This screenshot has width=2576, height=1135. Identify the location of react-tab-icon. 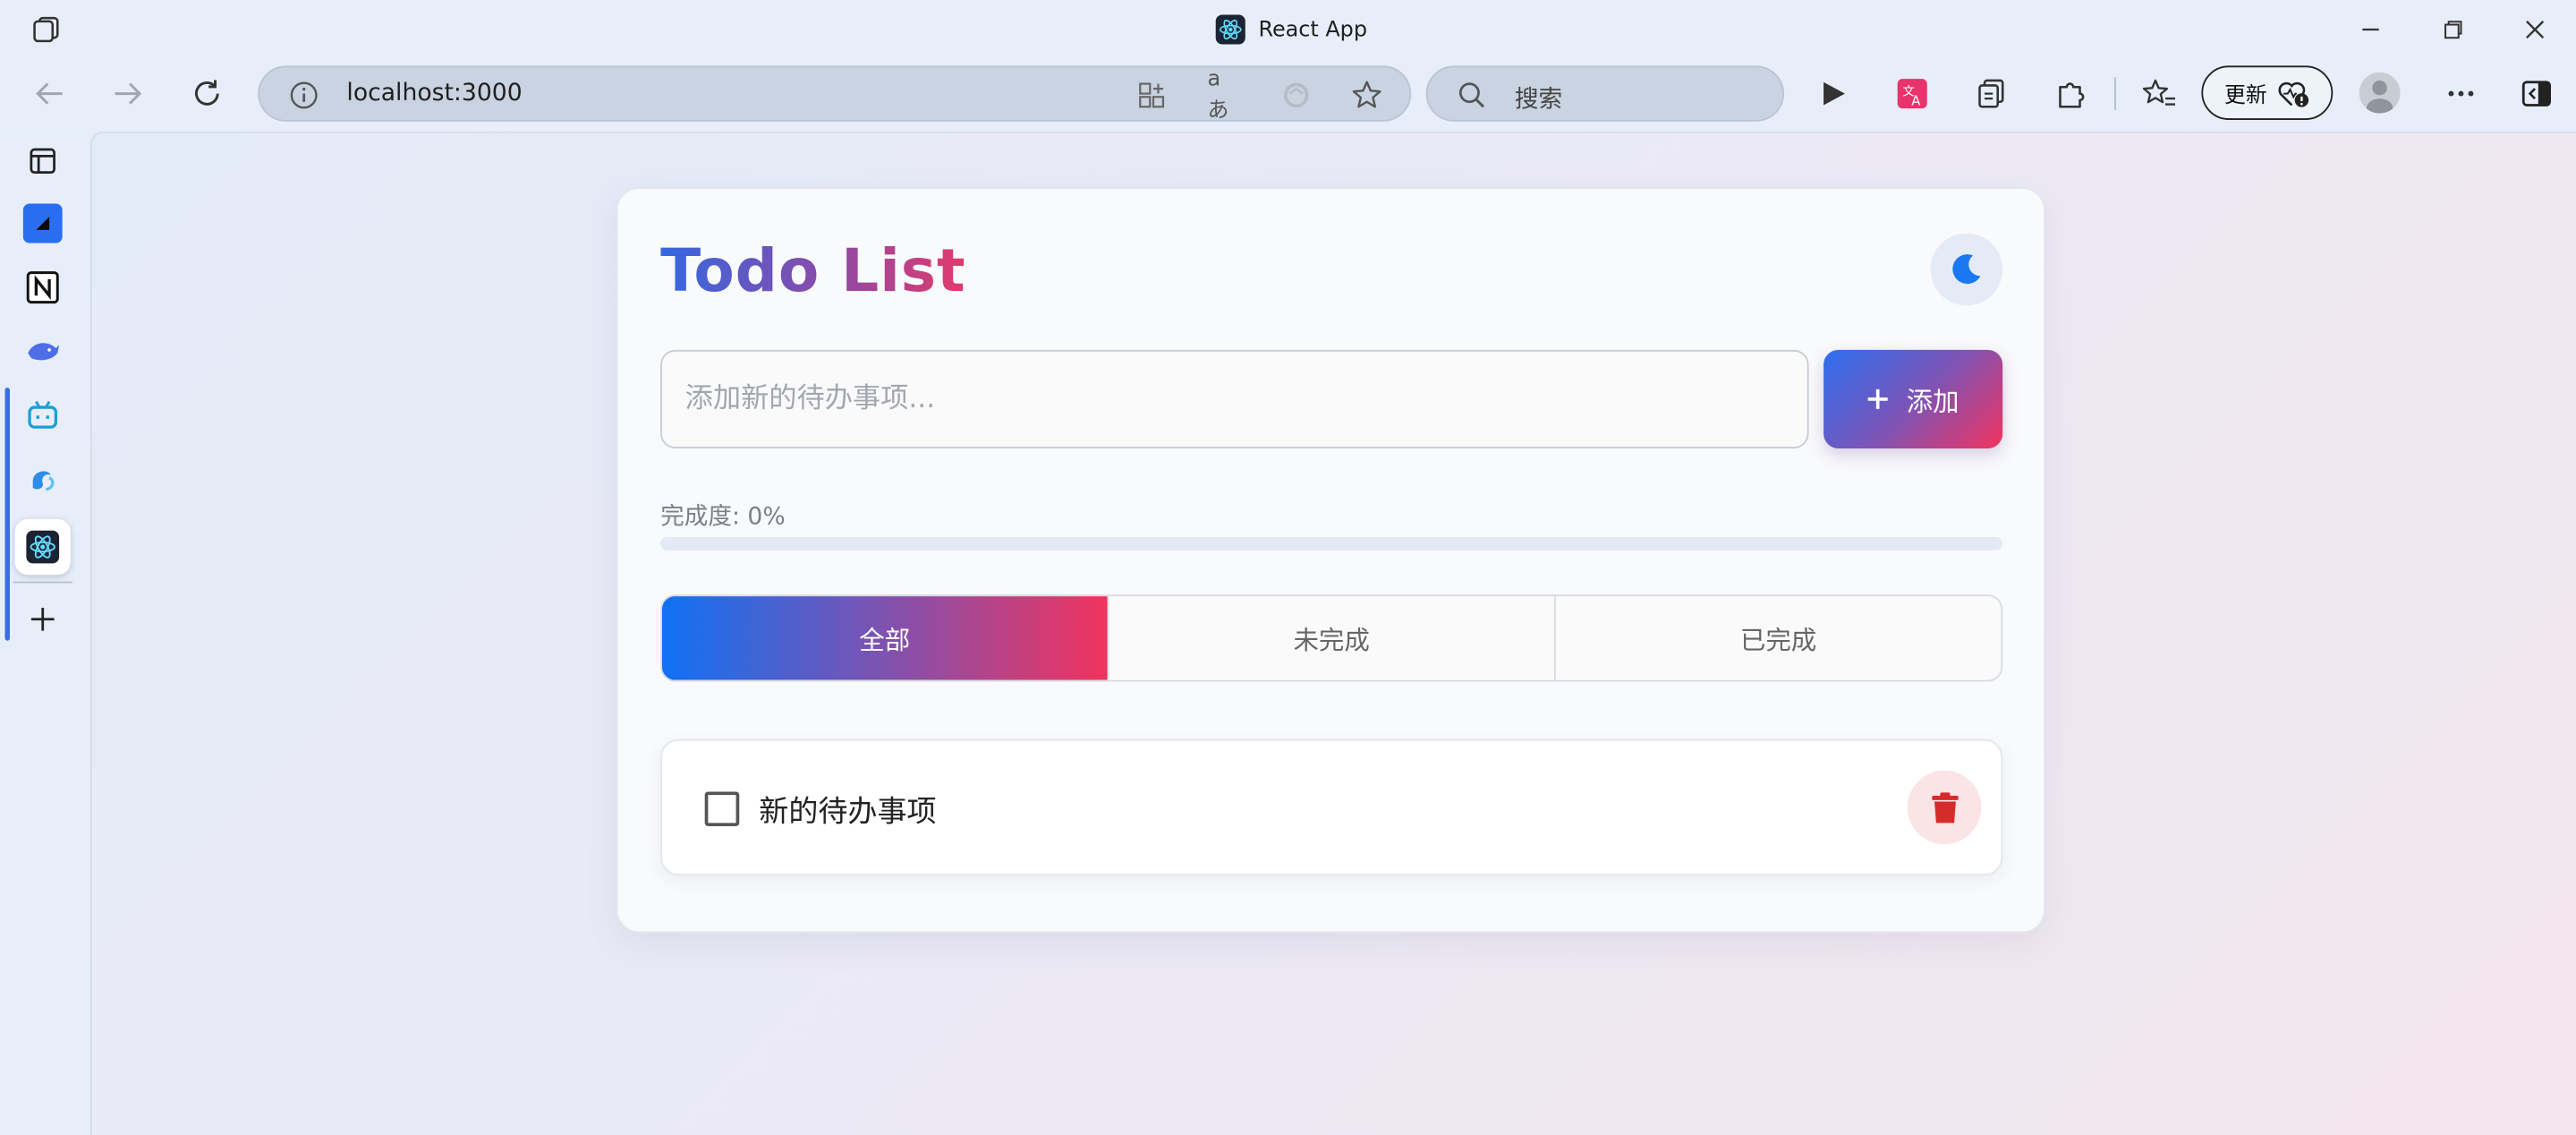
(43, 547).